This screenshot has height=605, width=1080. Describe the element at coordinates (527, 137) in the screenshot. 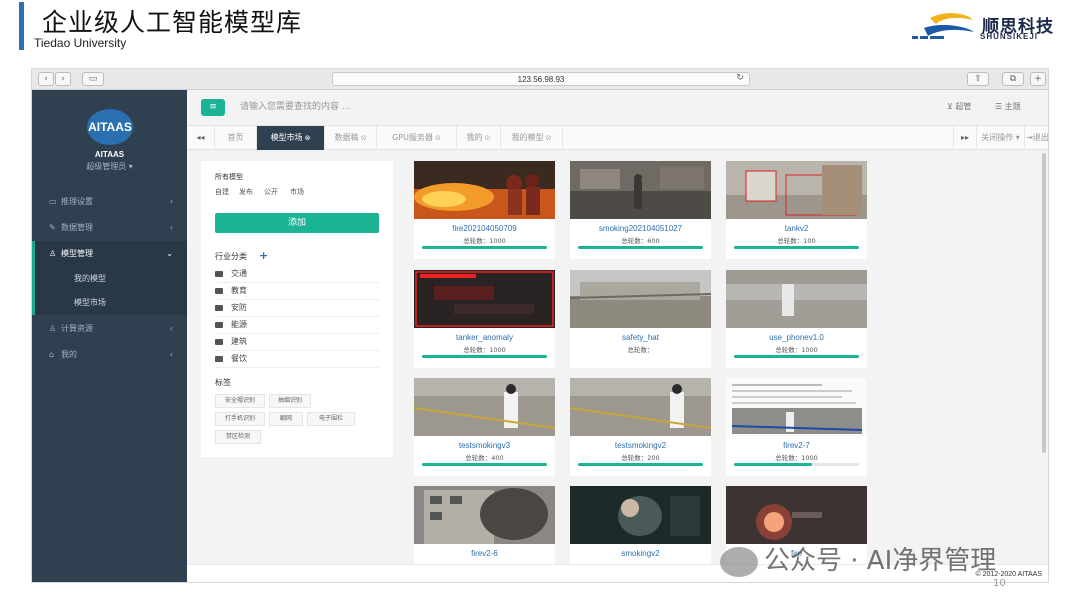

I see `tab-label: 我的模型` at that location.